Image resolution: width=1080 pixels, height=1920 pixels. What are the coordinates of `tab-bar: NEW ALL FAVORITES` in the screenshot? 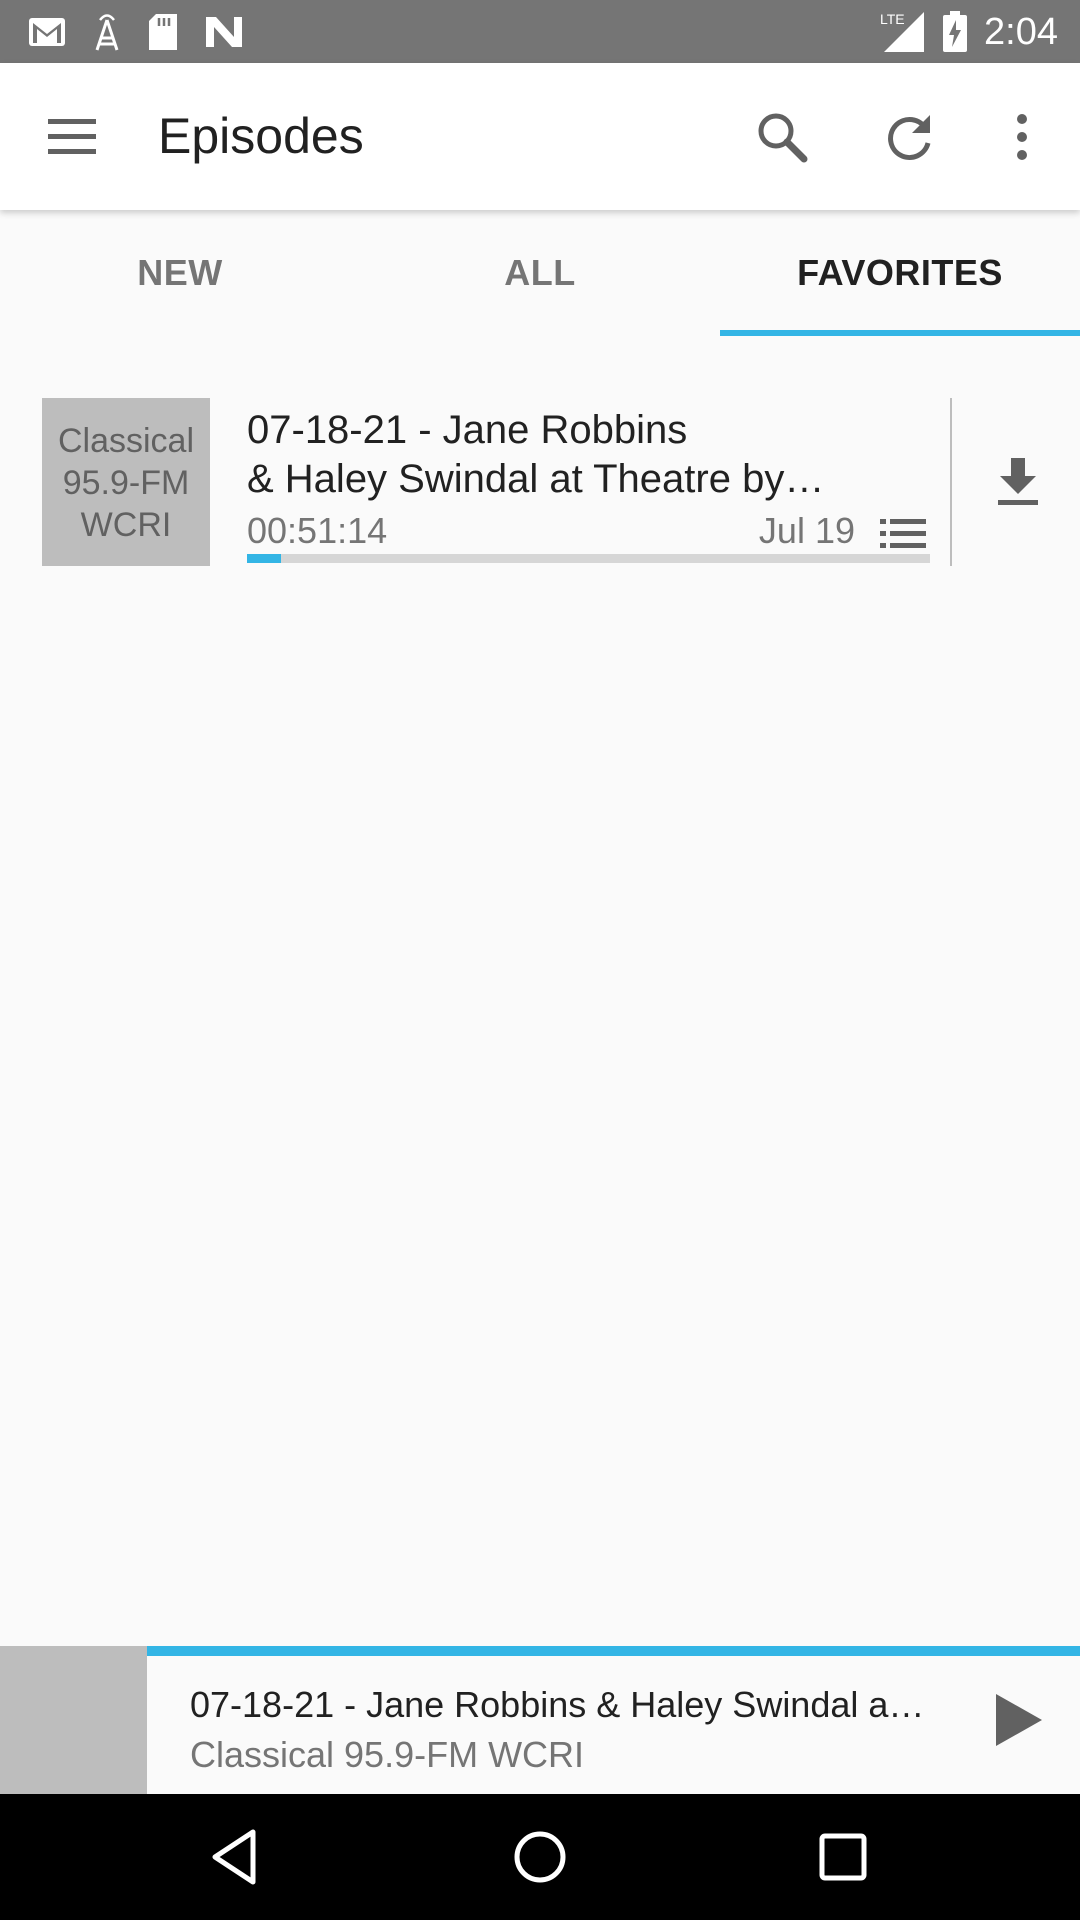 It's located at (540, 273).